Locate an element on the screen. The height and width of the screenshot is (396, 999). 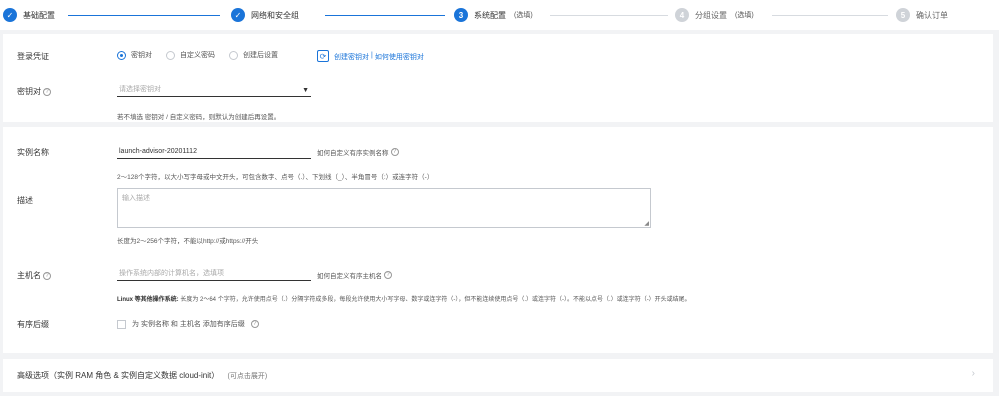
step-system-config: 3 系统配置 (选填) is located at coordinates (493, 15).